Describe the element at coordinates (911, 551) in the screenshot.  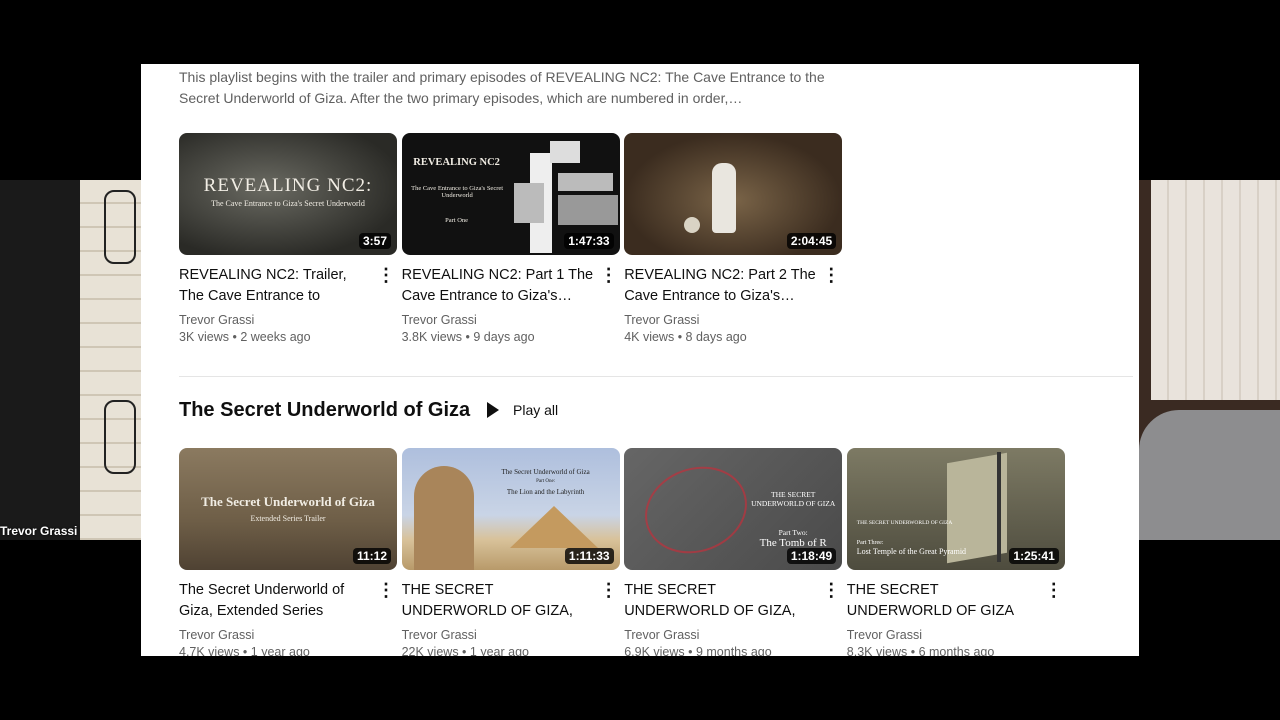
I see `thumbnail-subtitle-text: Lost Temple of the Great Pyramid` at that location.